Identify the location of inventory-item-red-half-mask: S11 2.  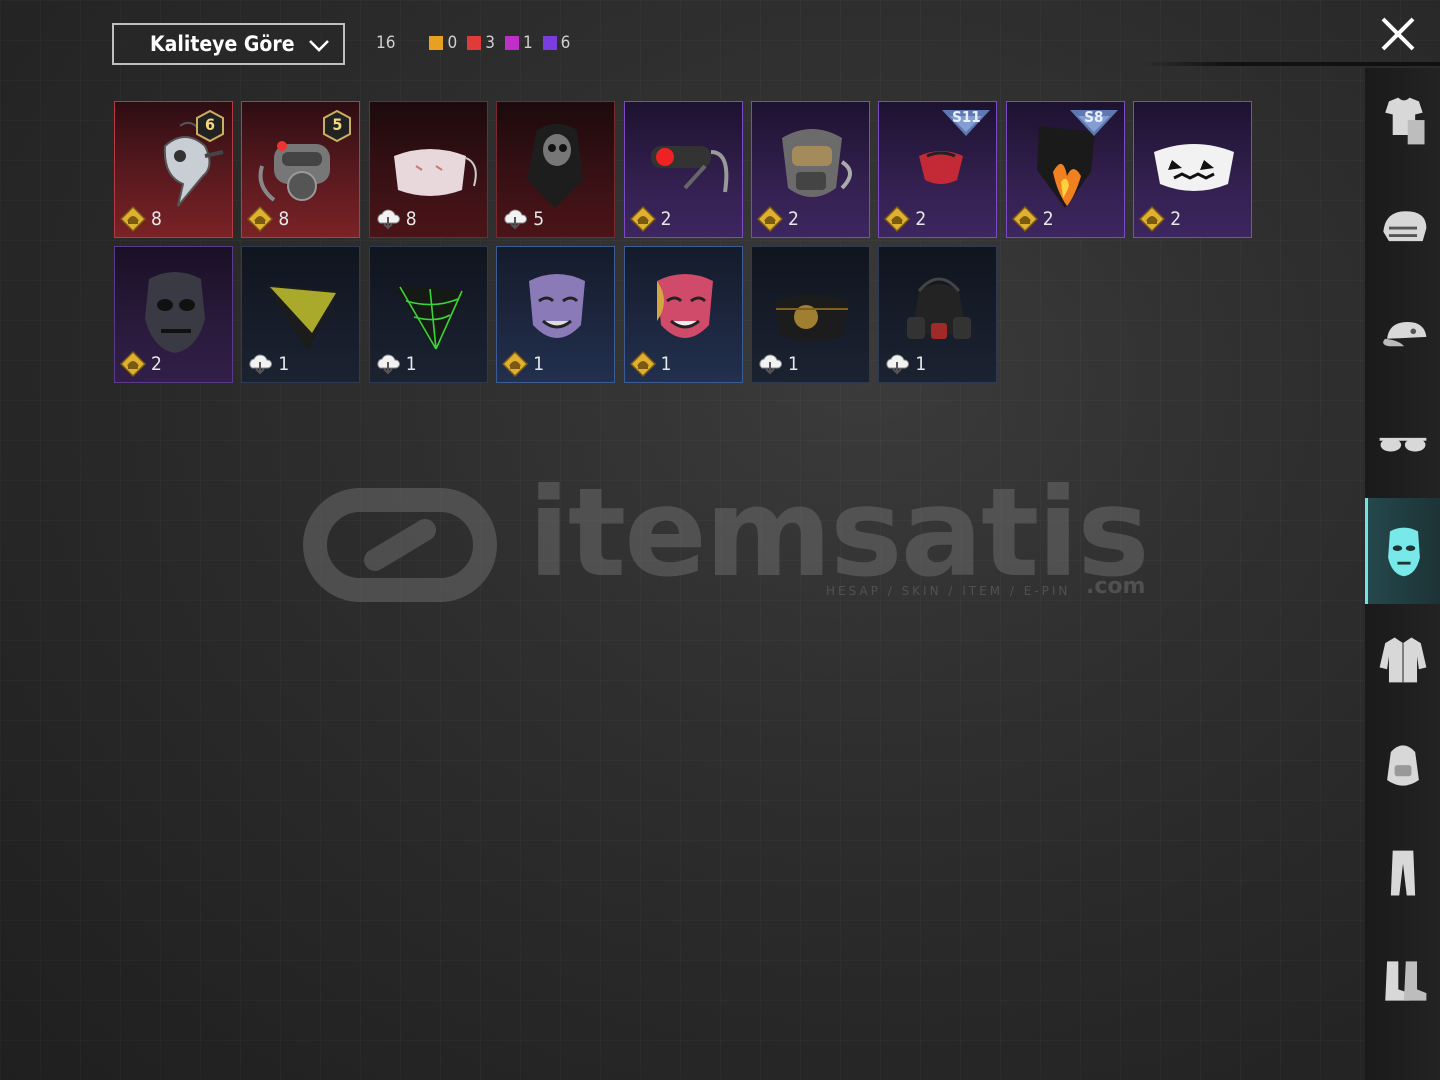
(938, 169).